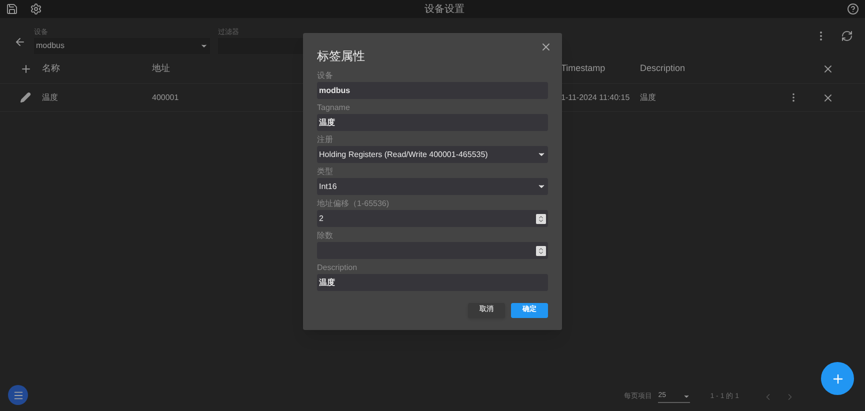 The height and width of the screenshot is (411, 865). What do you see at coordinates (847, 36) in the screenshot?
I see `refresh-icon` at bounding box center [847, 36].